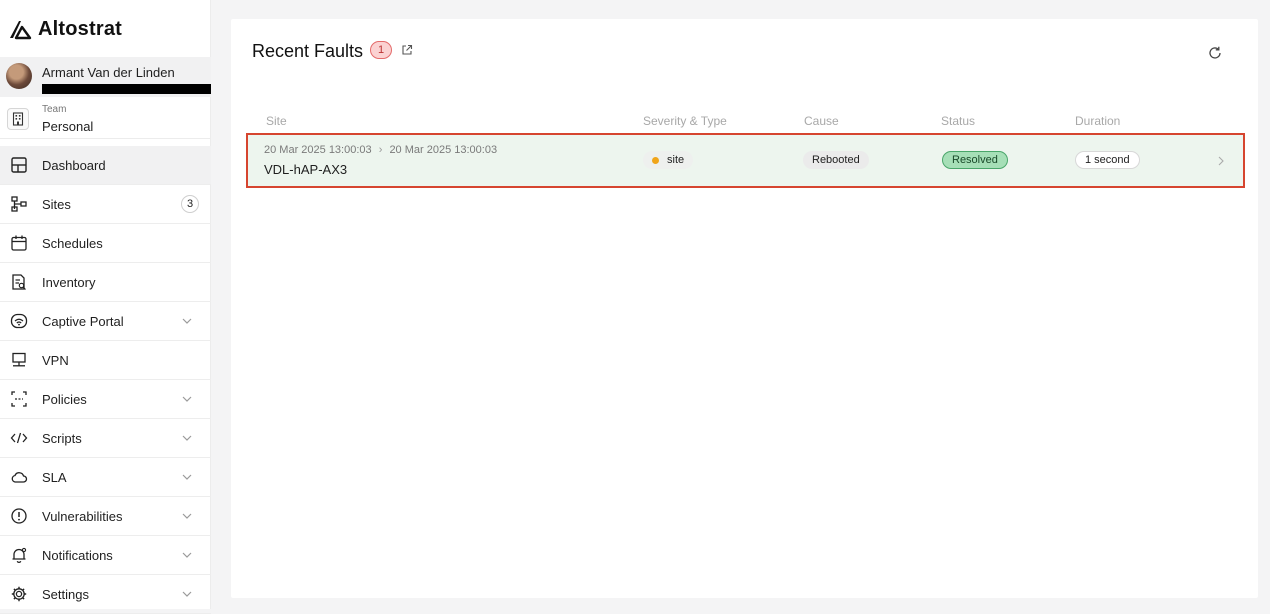  What do you see at coordinates (1107, 160) in the screenshot?
I see `duration-badge: 1 second` at bounding box center [1107, 160].